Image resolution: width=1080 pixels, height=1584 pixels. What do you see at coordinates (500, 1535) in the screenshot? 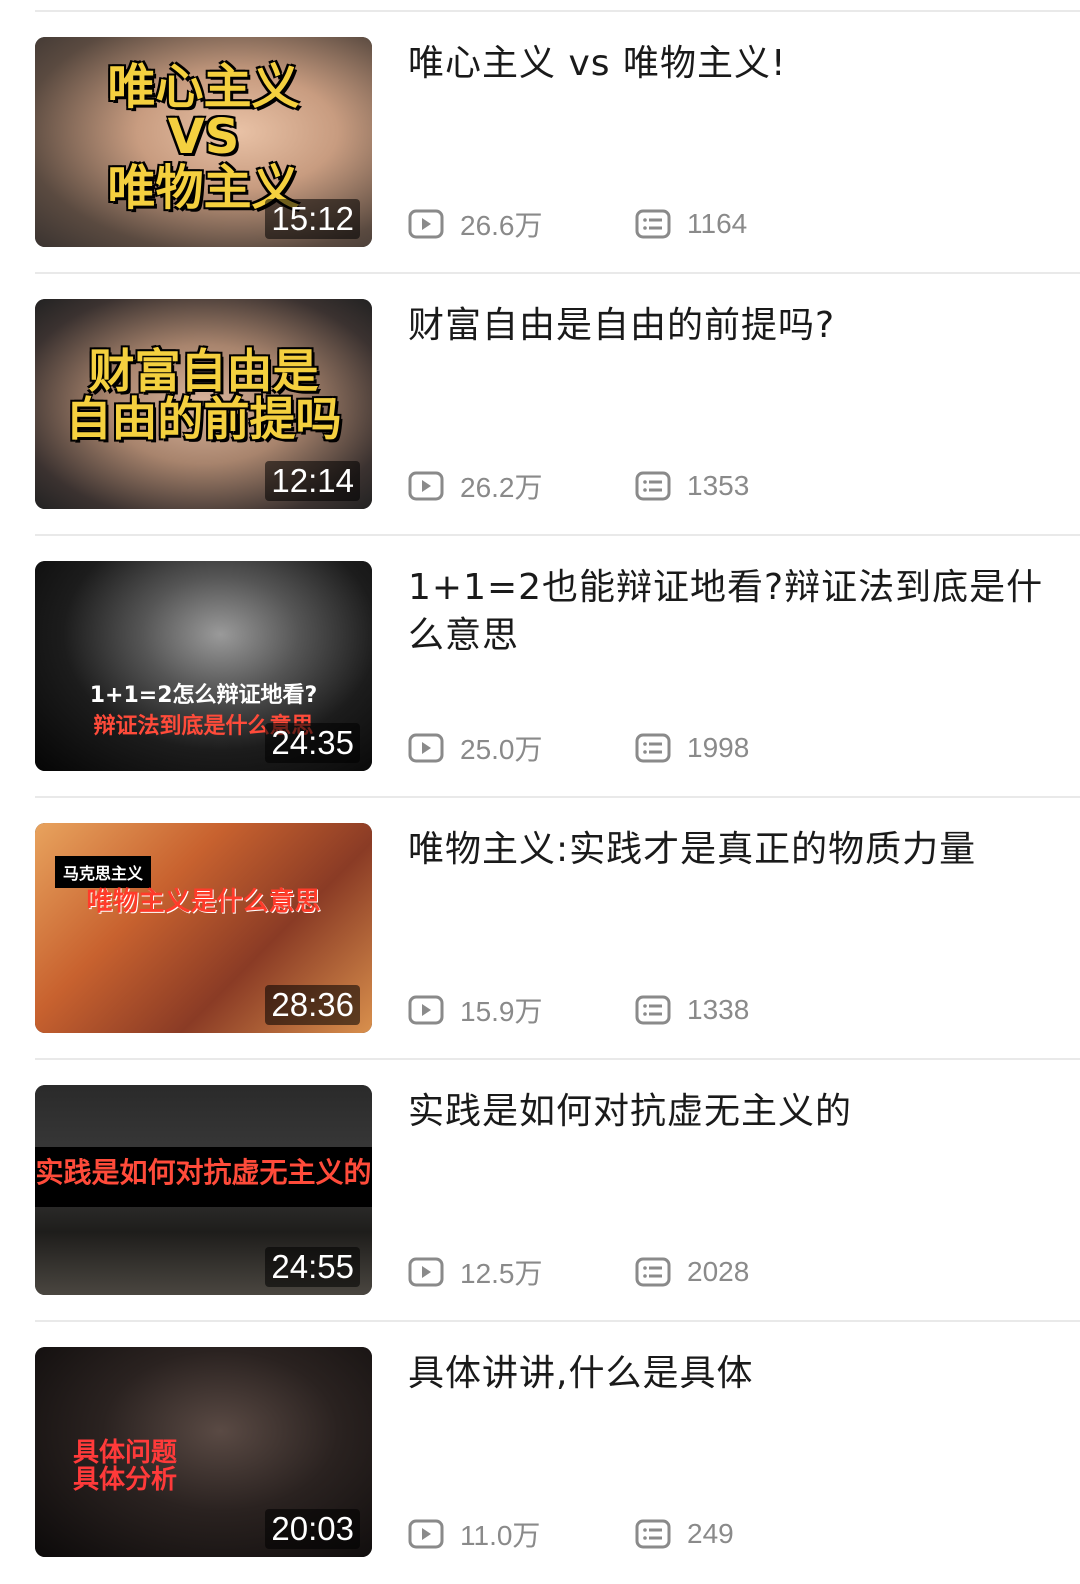
I see `view-count-value: 11.0万` at bounding box center [500, 1535].